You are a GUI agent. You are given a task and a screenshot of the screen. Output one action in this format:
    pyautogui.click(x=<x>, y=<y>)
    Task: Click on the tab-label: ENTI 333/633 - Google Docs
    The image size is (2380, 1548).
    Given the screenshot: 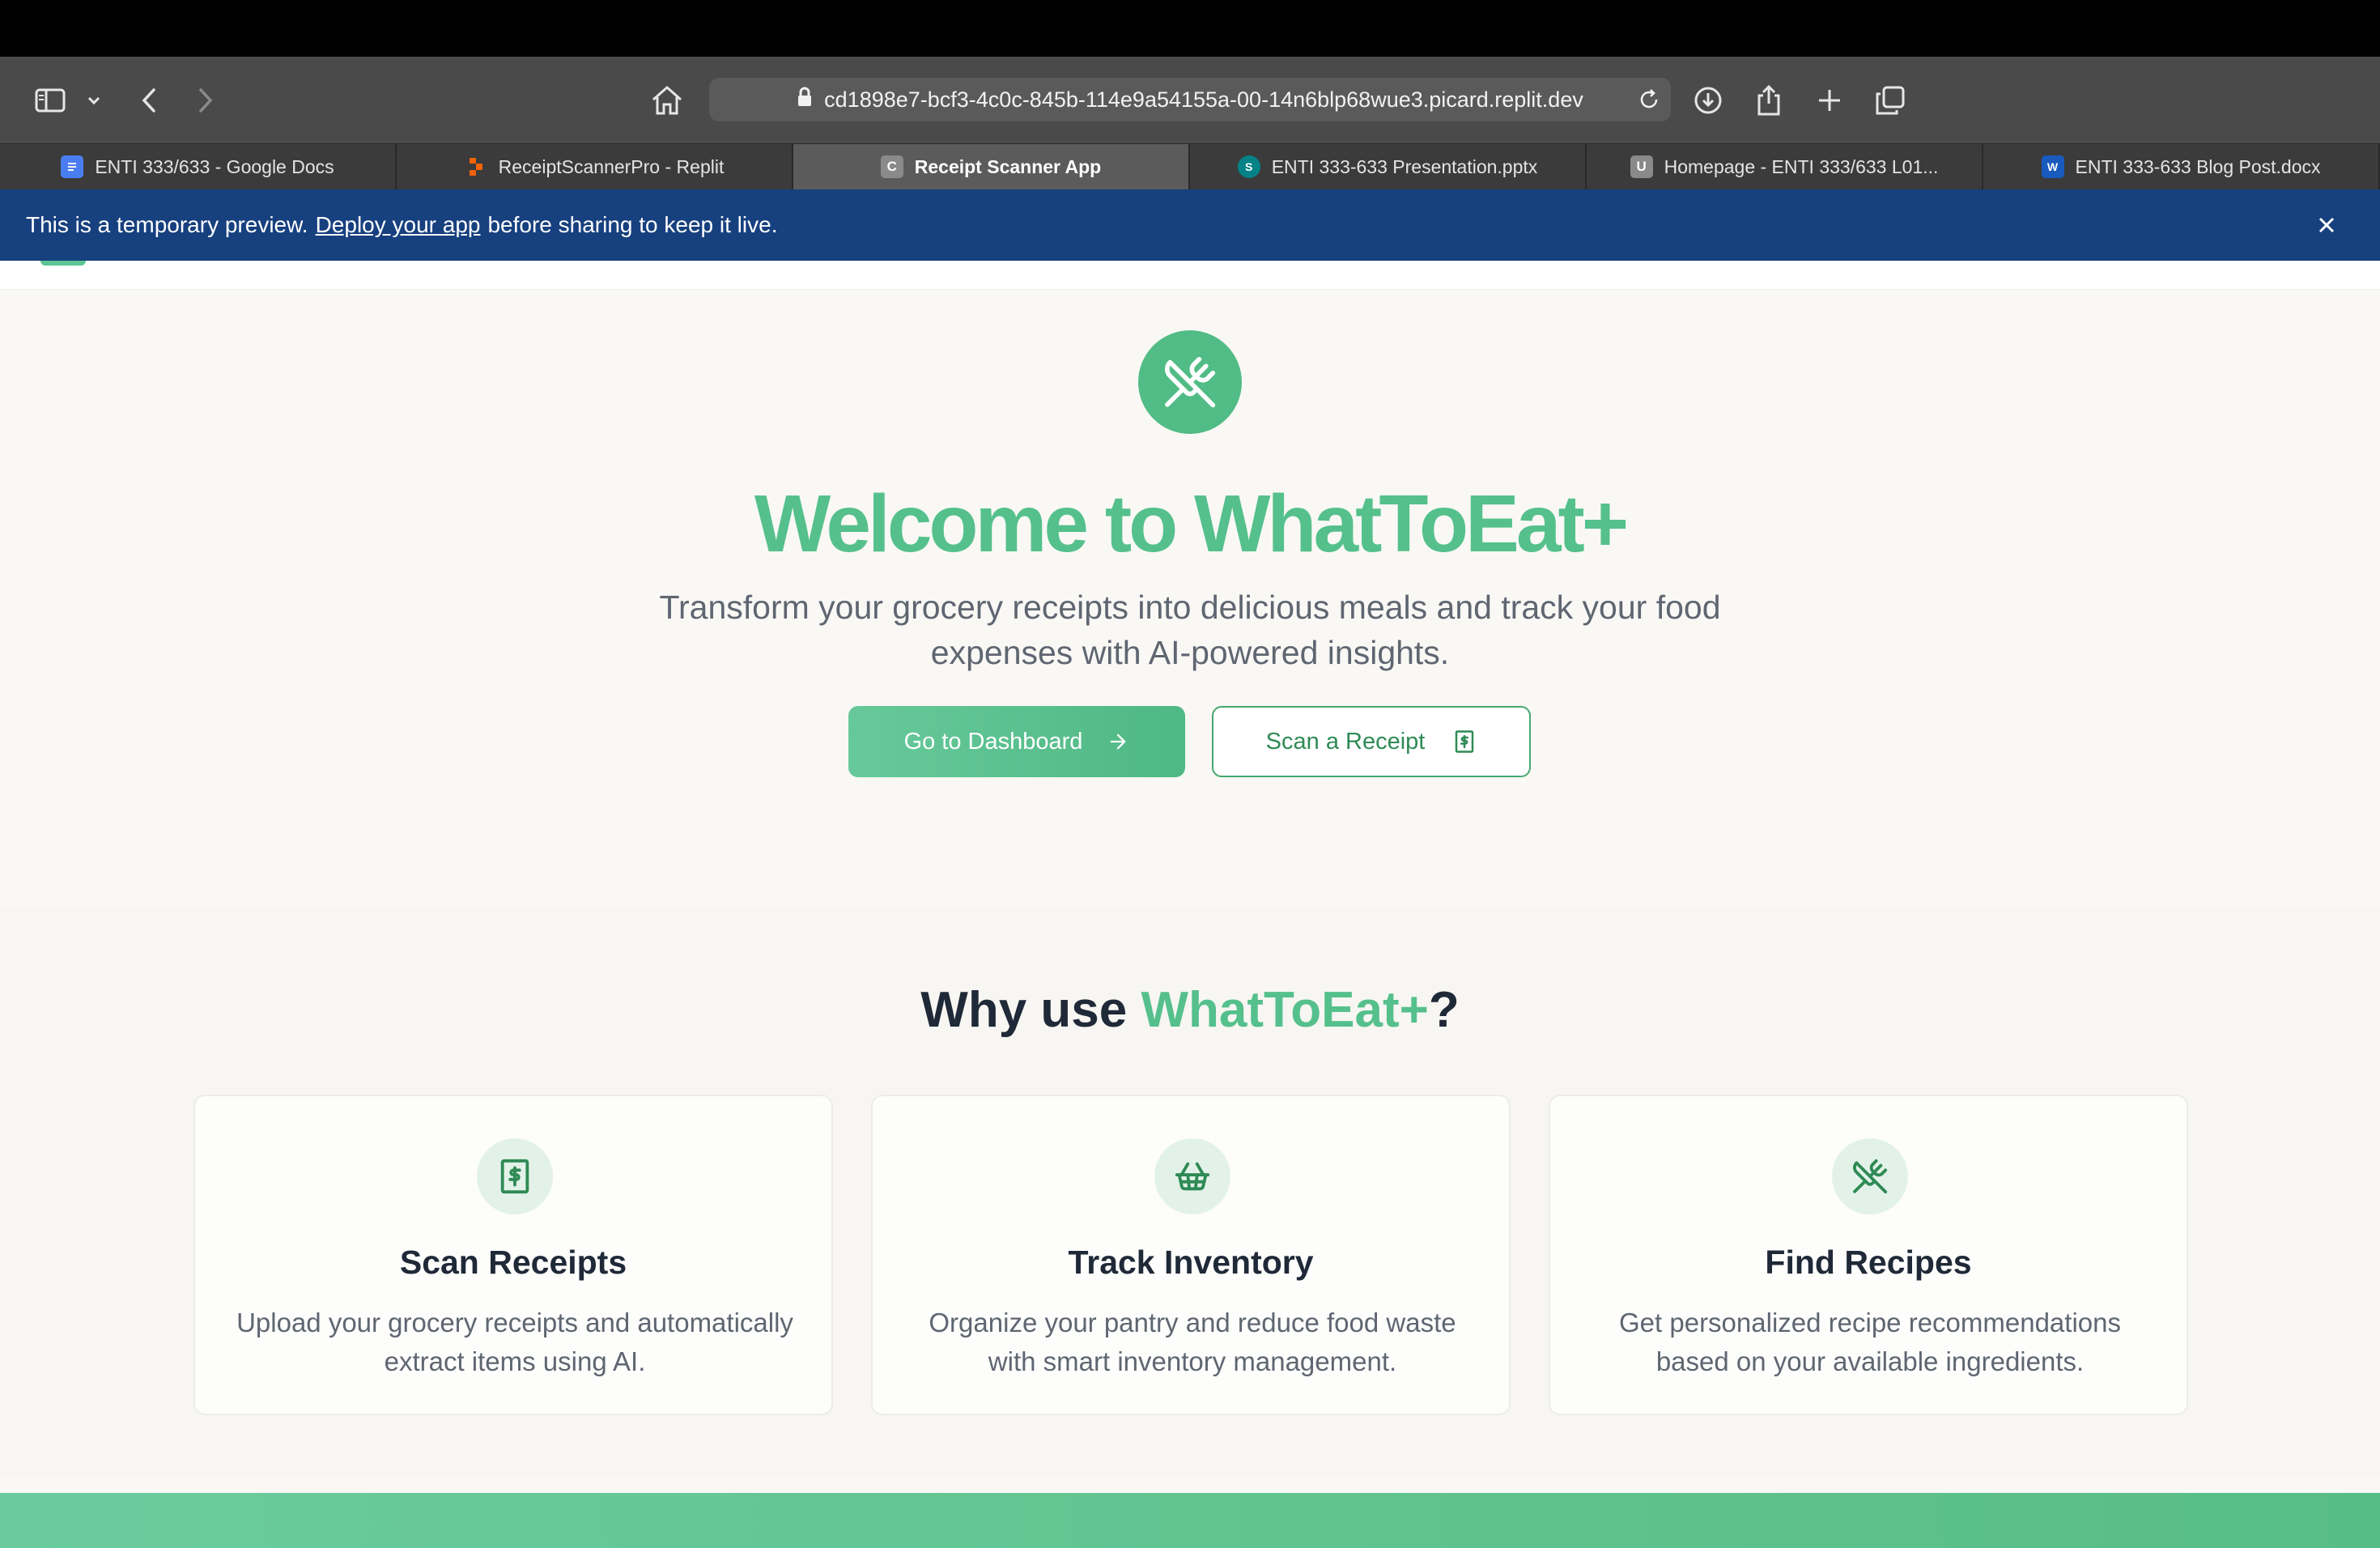 What is the action you would take?
    pyautogui.click(x=215, y=166)
    